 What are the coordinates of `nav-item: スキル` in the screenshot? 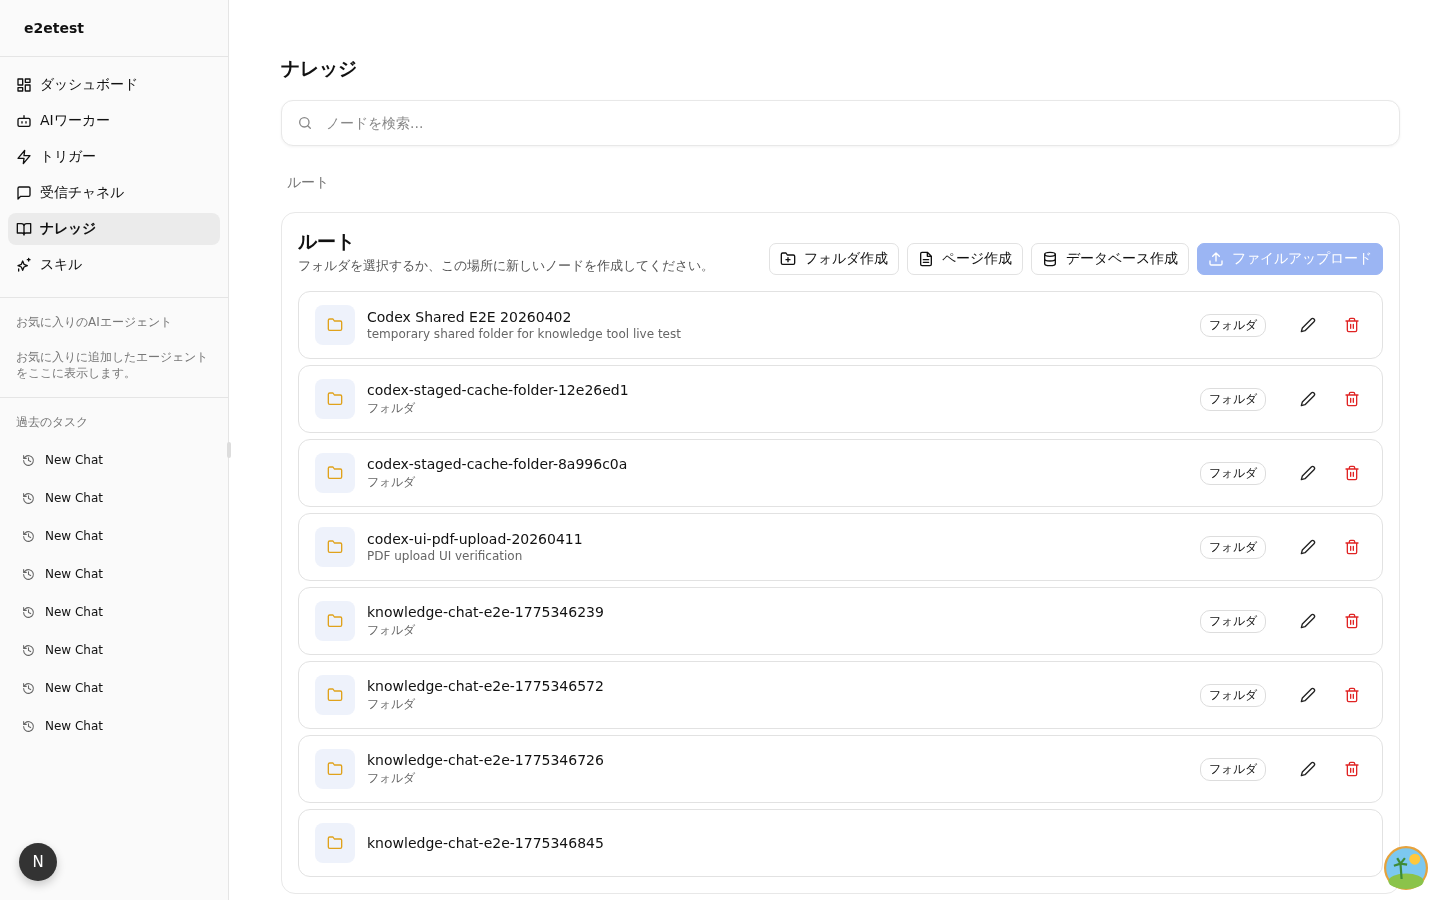 It's located at (114, 265).